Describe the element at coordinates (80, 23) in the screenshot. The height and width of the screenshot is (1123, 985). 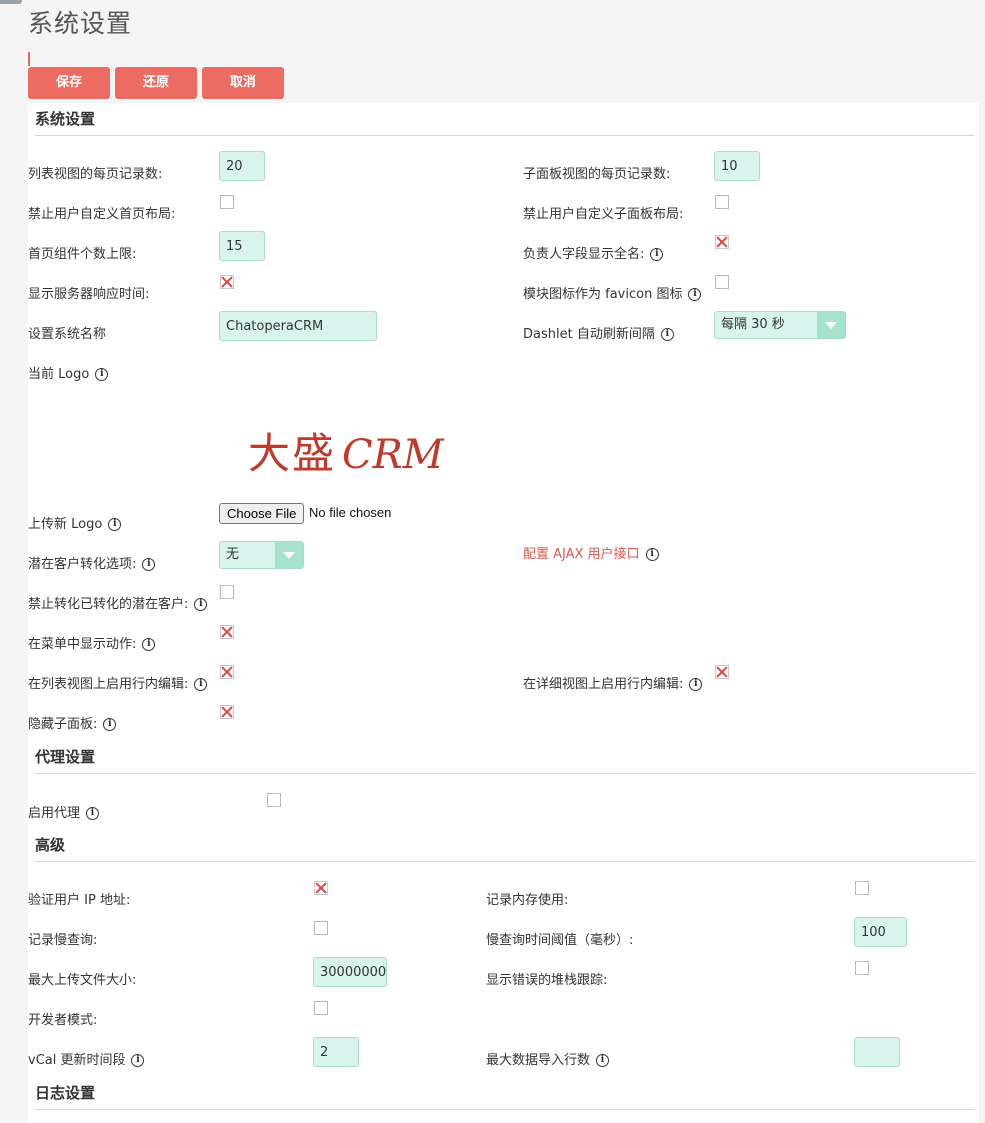
I see `page-title: 系统设置` at that location.